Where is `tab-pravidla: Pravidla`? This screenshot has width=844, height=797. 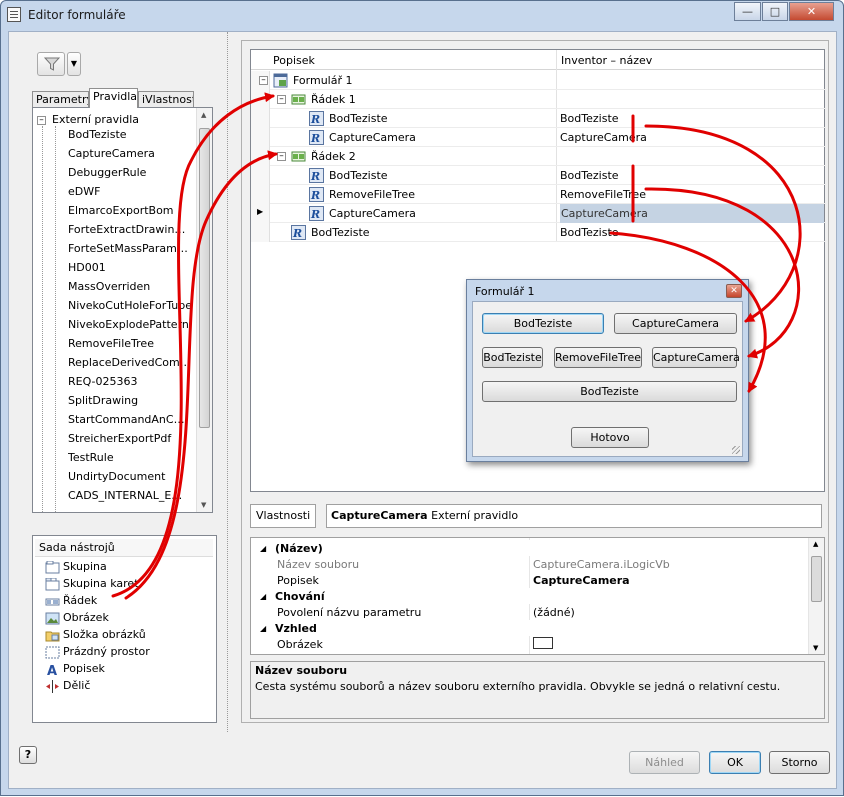 tab-pravidla: Pravidla is located at coordinates (113, 98).